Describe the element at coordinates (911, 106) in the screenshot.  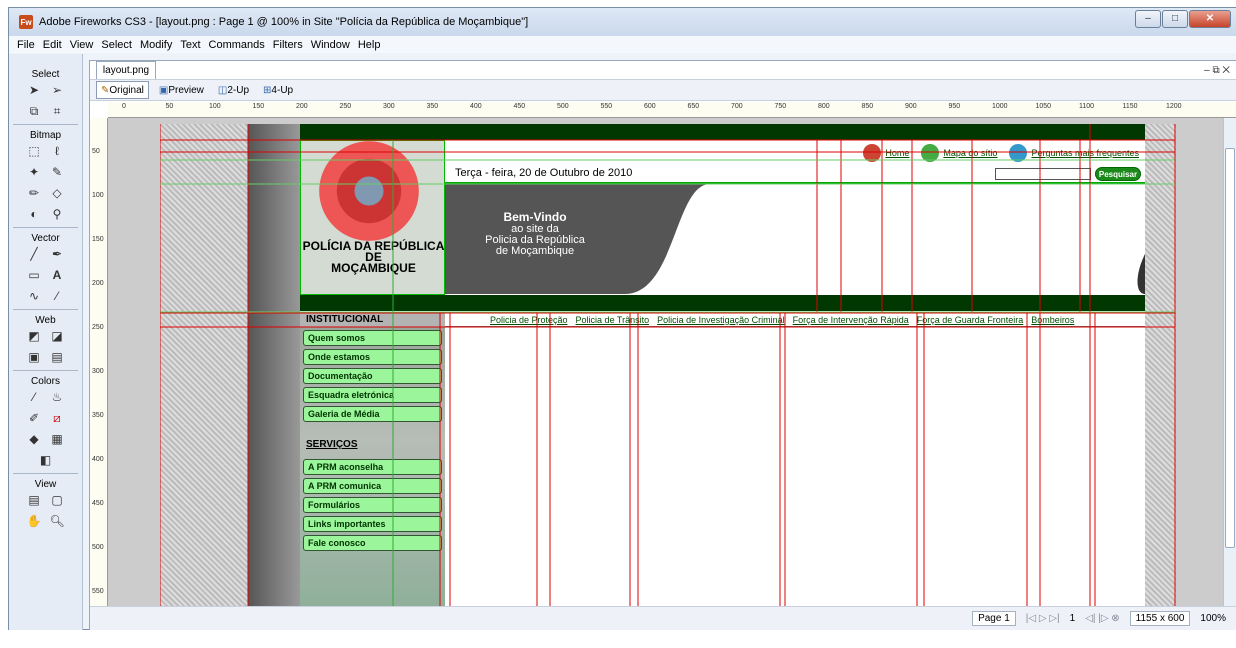
I see `ruler-h-mark: 900` at that location.